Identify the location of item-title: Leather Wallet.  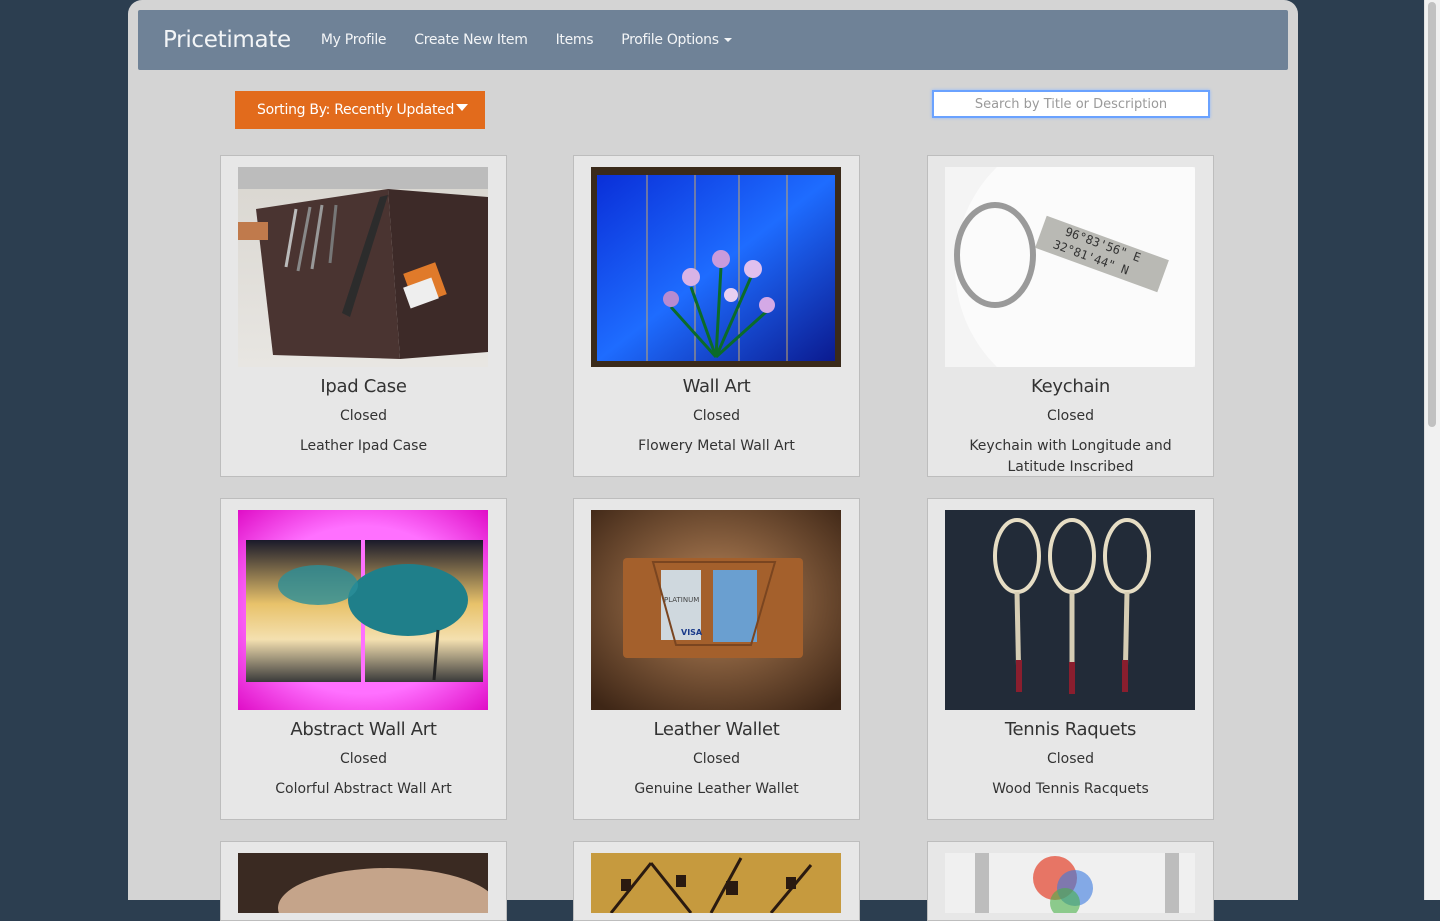
(716, 729).